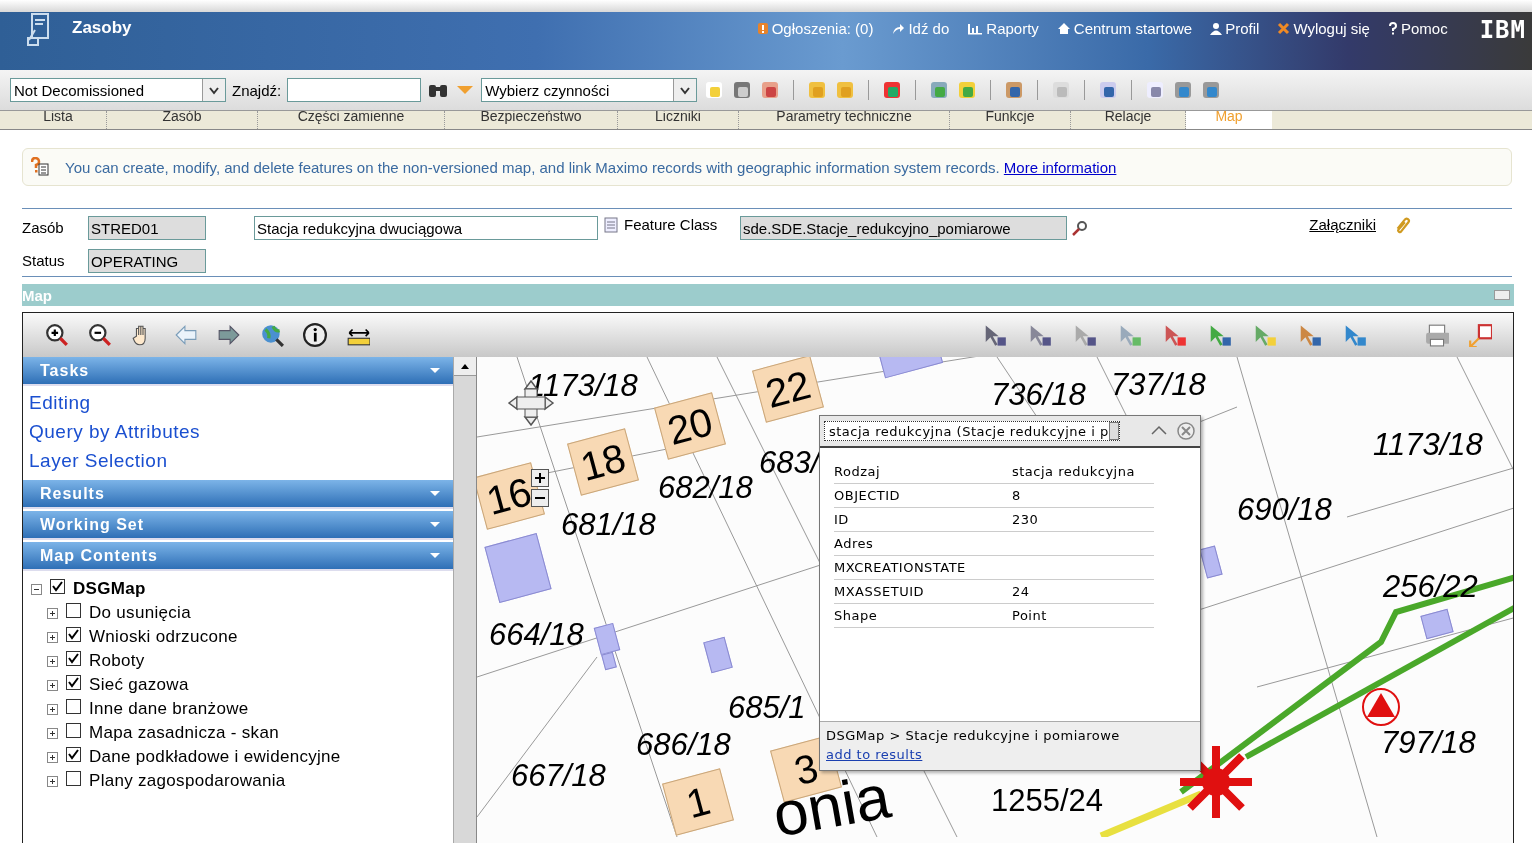 The image size is (1532, 844). What do you see at coordinates (426, 228) in the screenshot?
I see `description-field: Stacja redukcyjna dwuciągowa` at bounding box center [426, 228].